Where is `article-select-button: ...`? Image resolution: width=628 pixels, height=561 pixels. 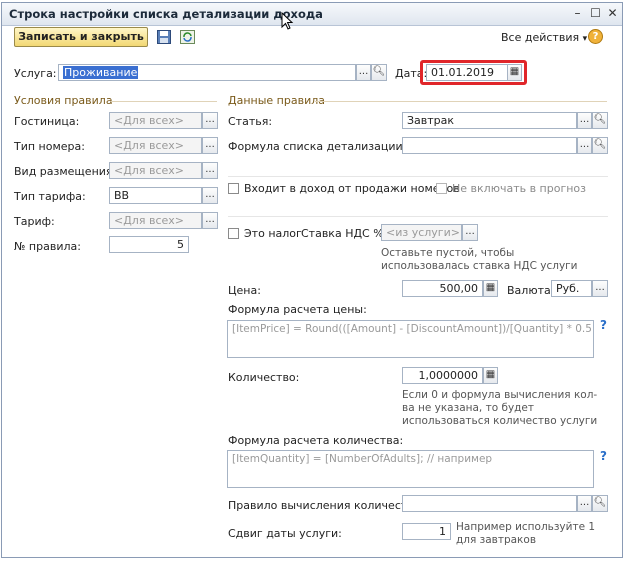 article-select-button: ... is located at coordinates (584, 120).